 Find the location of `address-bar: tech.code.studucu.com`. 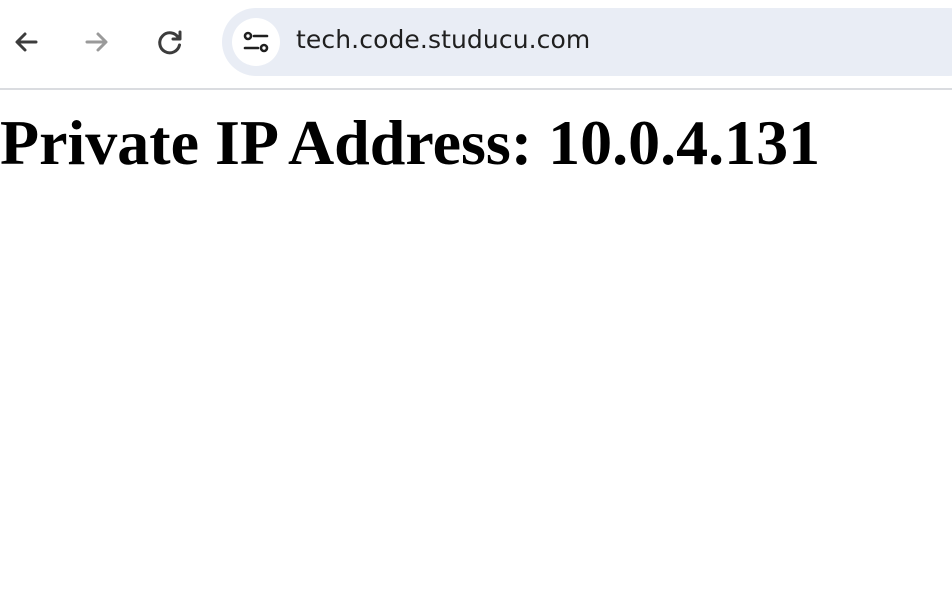

address-bar: tech.code.studucu.com is located at coordinates (587, 42).